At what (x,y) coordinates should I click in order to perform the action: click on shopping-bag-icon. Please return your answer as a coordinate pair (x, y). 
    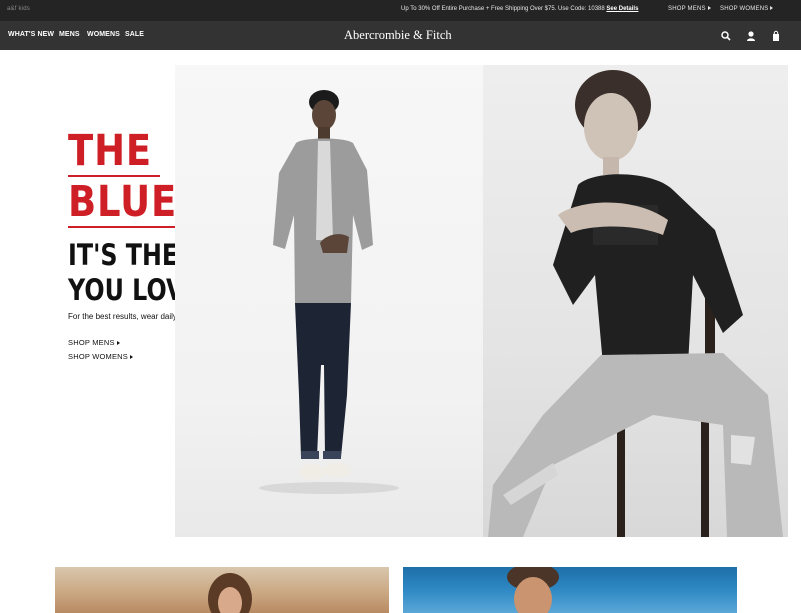
    Looking at the image, I should click on (776, 35).